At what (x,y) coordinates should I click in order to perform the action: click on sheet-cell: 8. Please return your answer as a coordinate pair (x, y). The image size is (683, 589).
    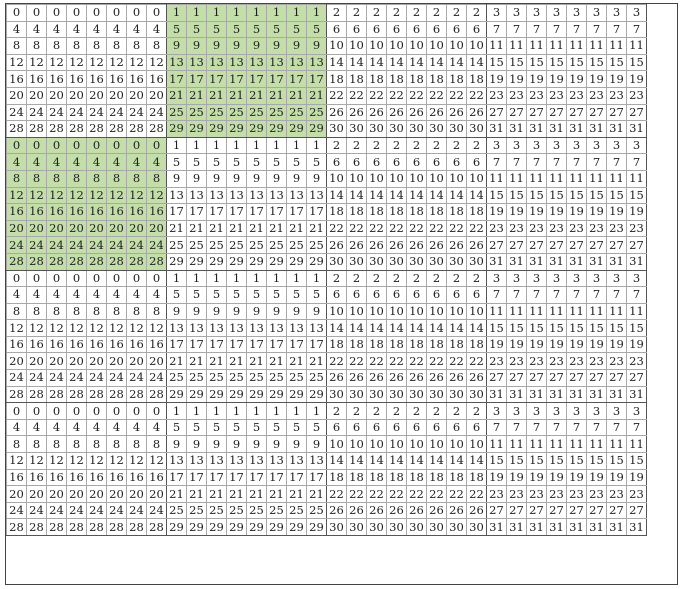
    Looking at the image, I should click on (116, 46).